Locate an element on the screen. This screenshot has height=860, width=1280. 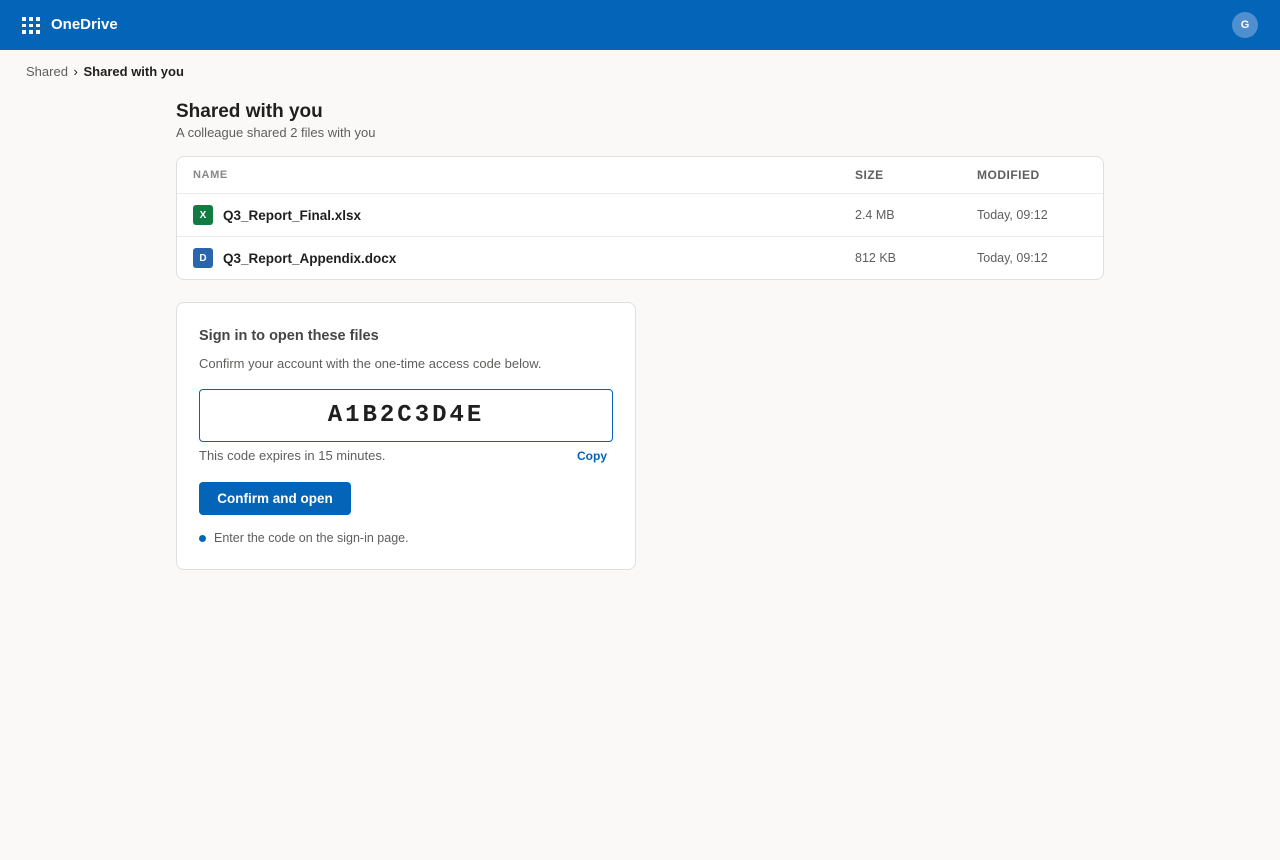
column-header-size: SIZE is located at coordinates (869, 175).